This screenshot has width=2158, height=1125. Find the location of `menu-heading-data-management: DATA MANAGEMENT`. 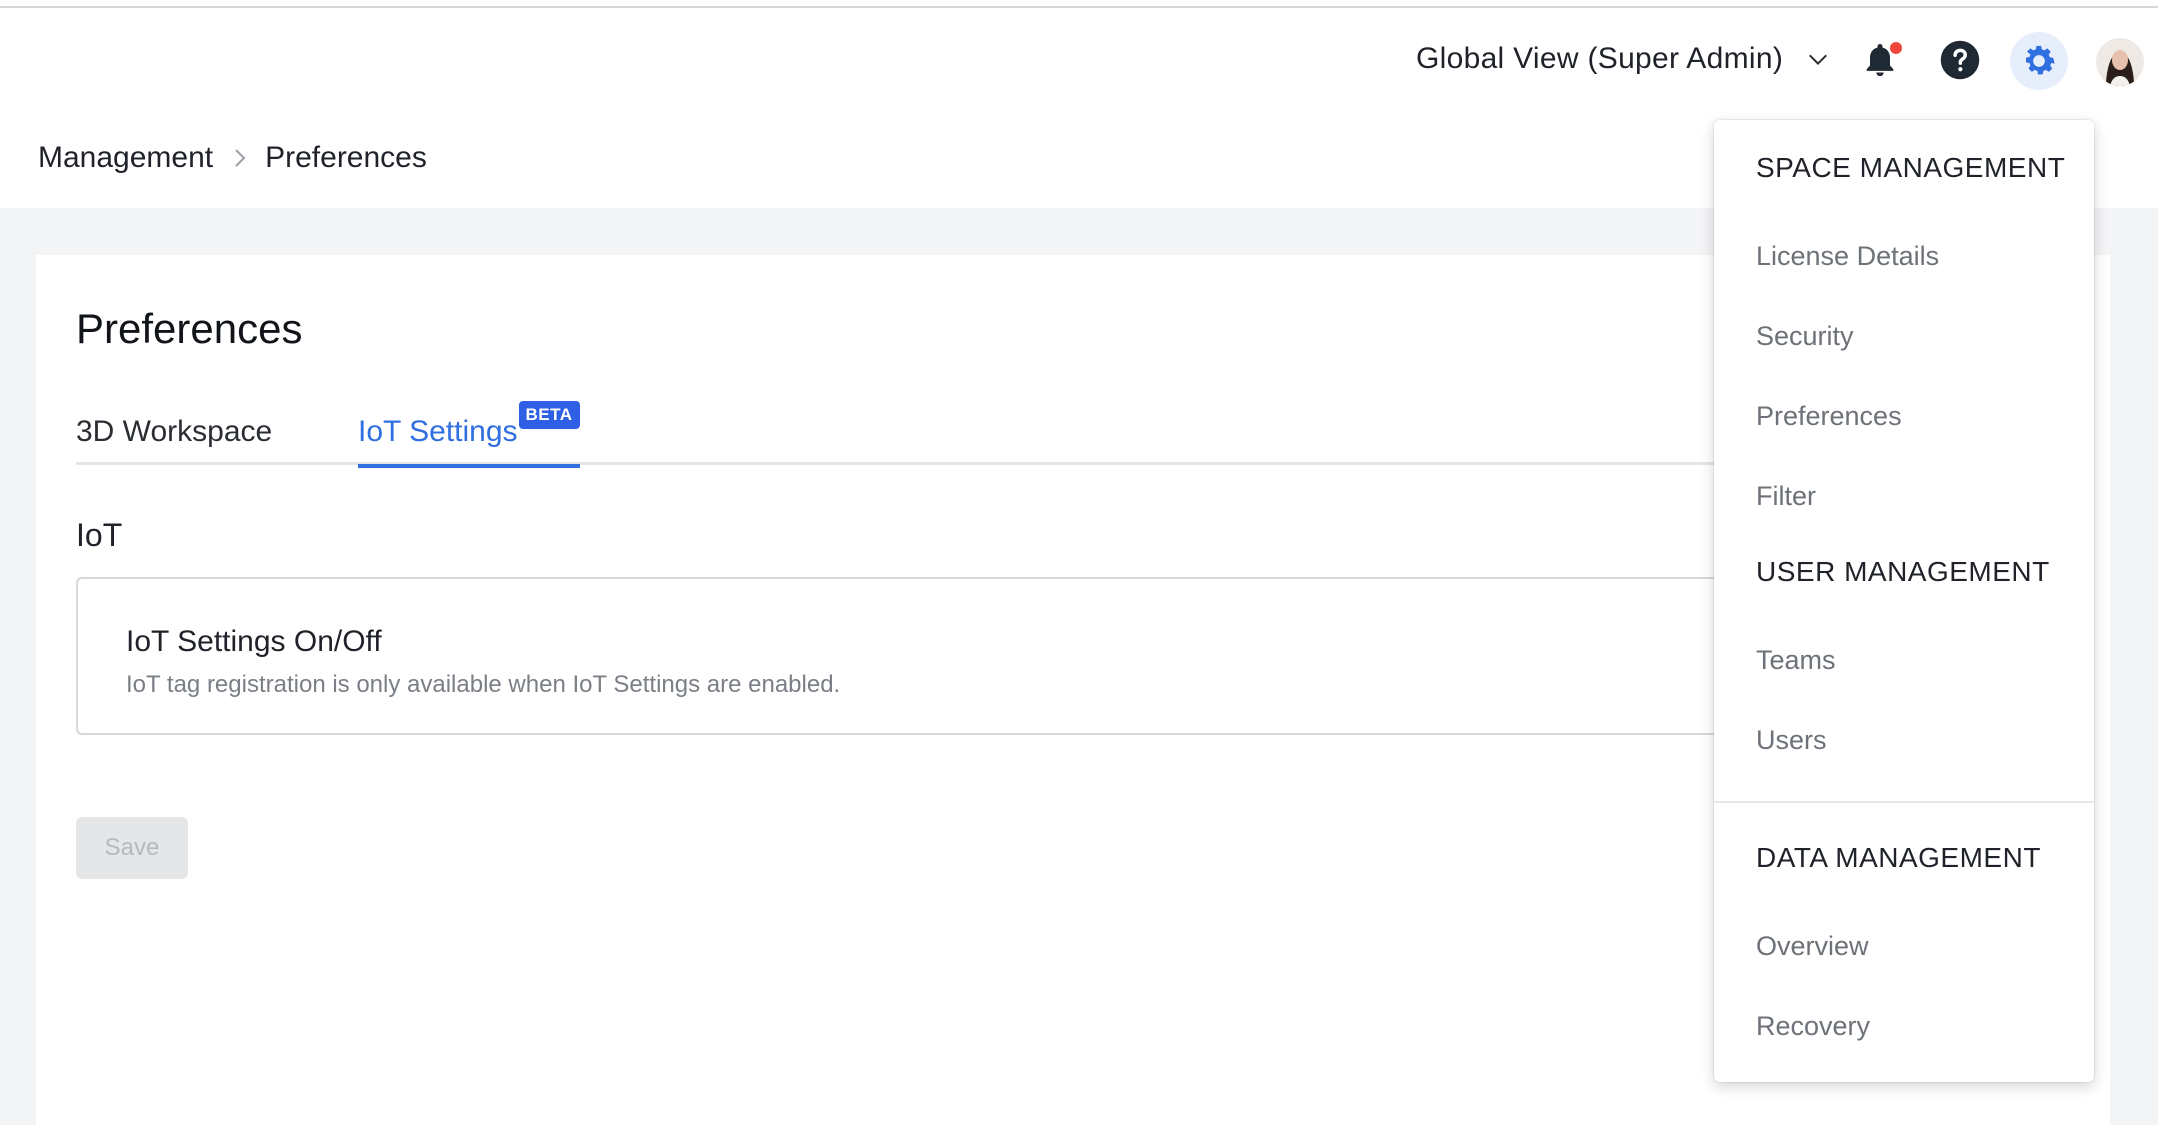

menu-heading-data-management: DATA MANAGEMENT is located at coordinates (1898, 857).